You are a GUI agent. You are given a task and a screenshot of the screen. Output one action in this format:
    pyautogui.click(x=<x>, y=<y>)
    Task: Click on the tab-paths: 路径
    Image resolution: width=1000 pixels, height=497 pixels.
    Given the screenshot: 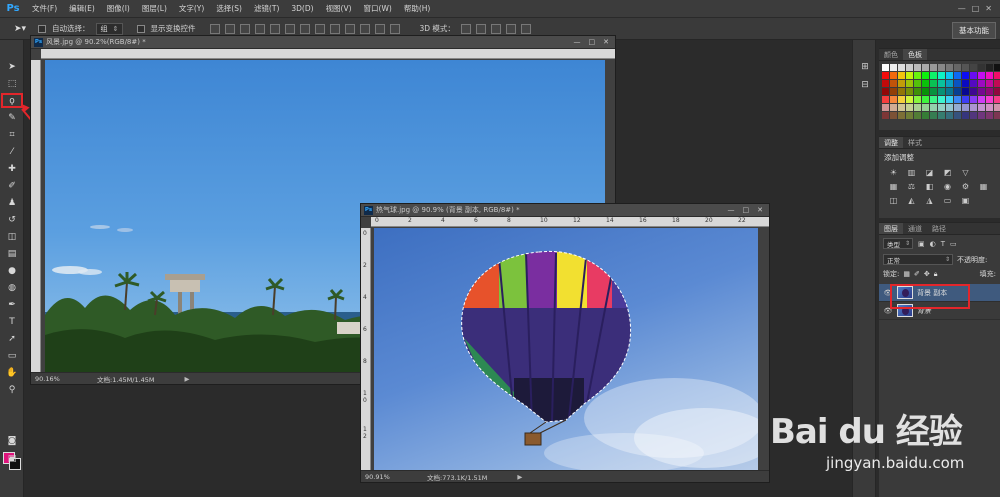 What is the action you would take?
    pyautogui.click(x=939, y=228)
    